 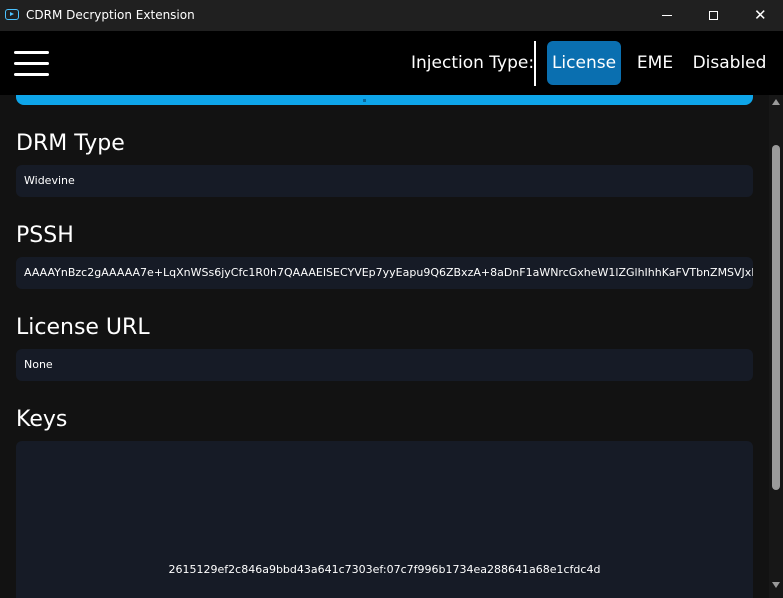 What do you see at coordinates (12, 14) in the screenshot?
I see `play-screen-icon` at bounding box center [12, 14].